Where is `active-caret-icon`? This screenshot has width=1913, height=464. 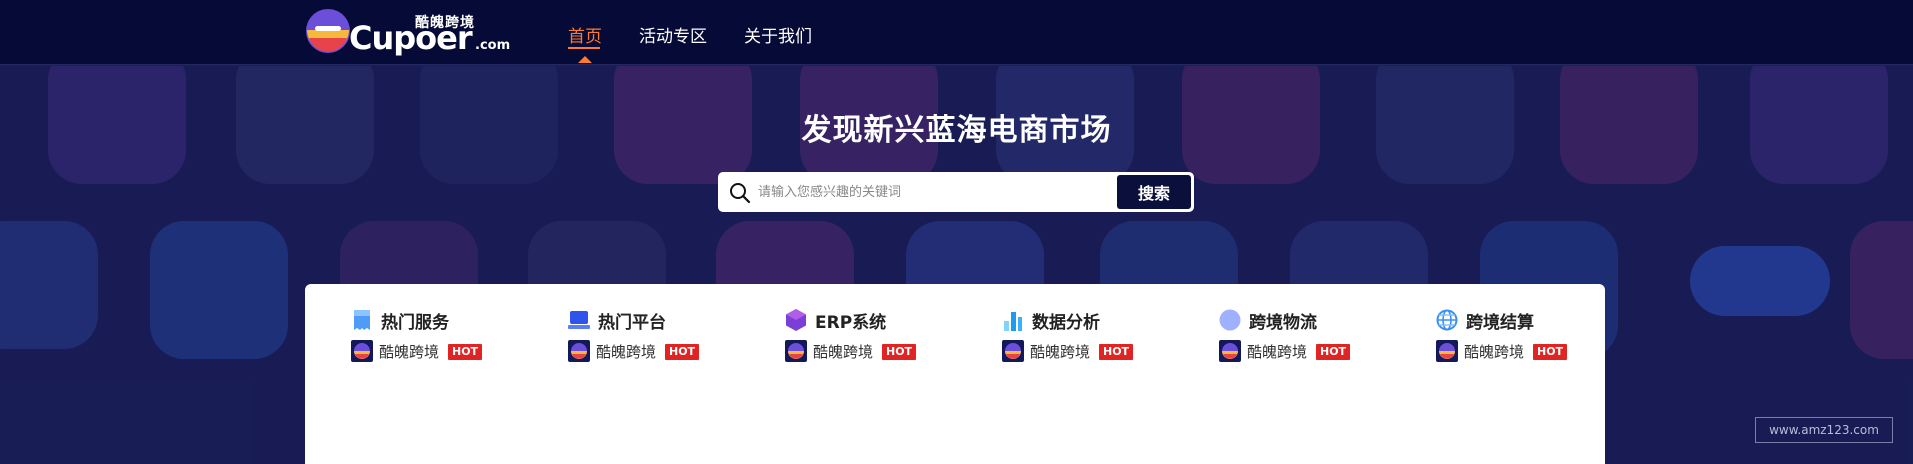 active-caret-icon is located at coordinates (585, 59).